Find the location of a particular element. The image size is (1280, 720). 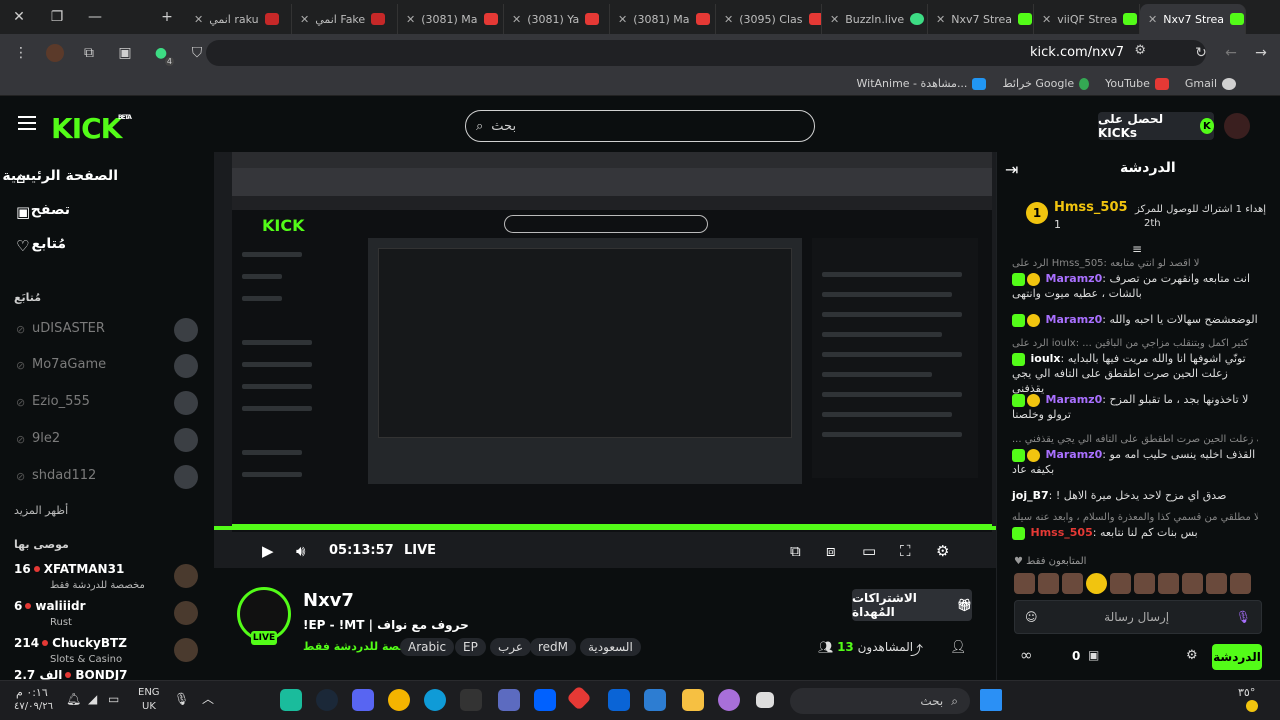

language-label: ENG is located at coordinates (149, 692).